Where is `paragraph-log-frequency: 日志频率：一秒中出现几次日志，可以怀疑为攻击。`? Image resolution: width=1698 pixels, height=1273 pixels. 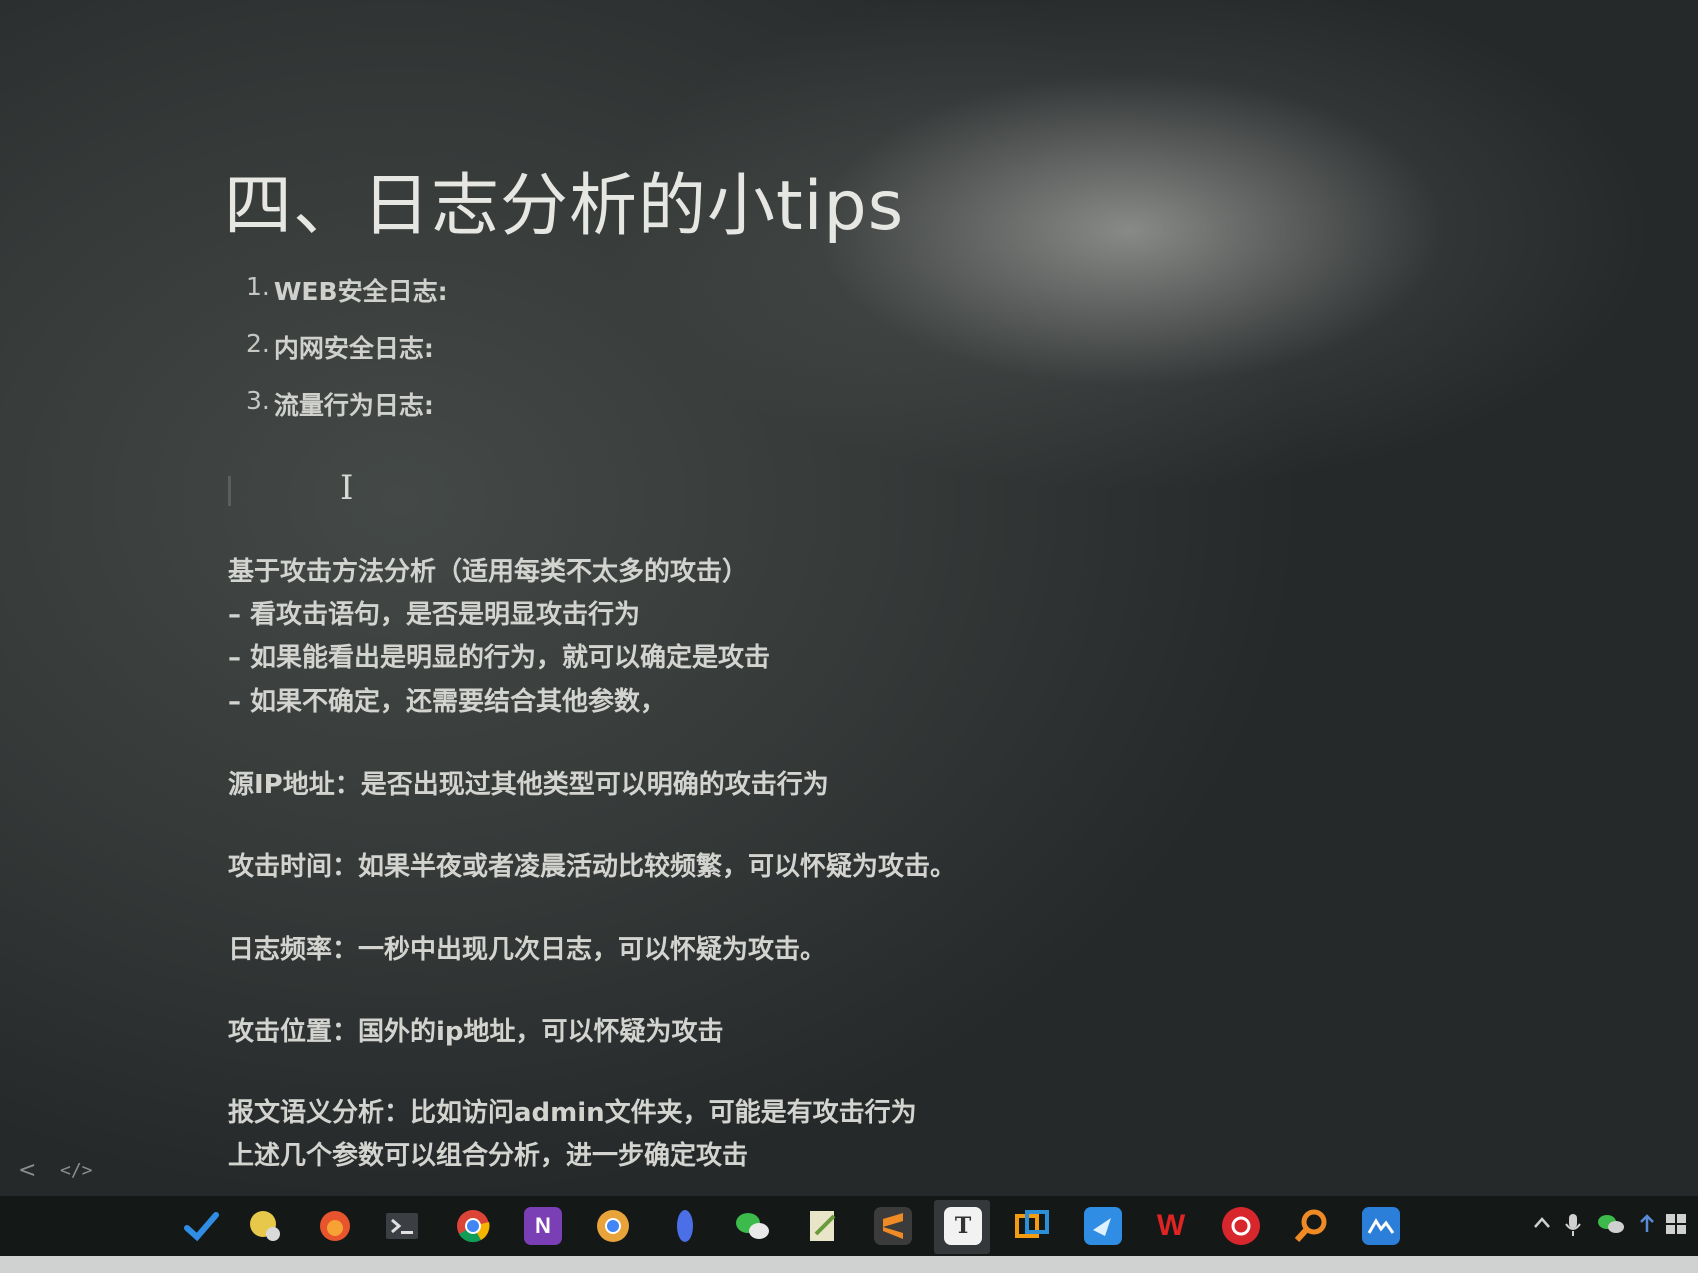
paragraph-log-frequency: 日志频率：一秒中出现几次日志，可以怀疑为攻击。 is located at coordinates (527, 950).